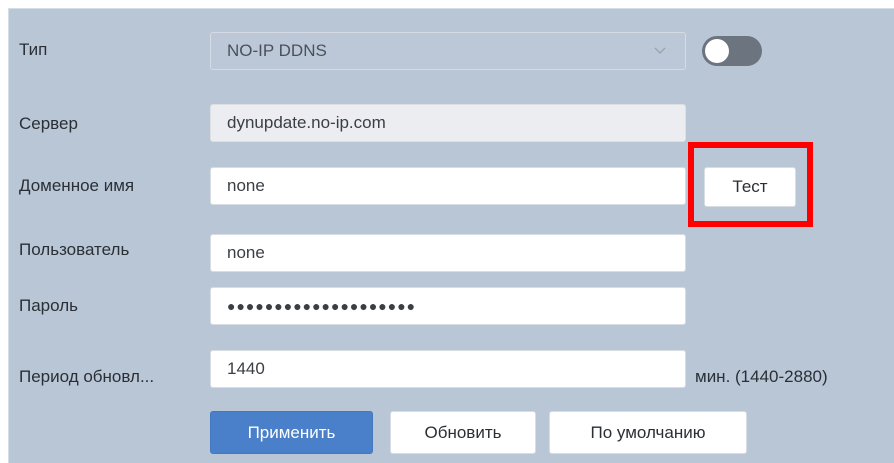  What do you see at coordinates (660, 50) in the screenshot?
I see `chevron-down-icon` at bounding box center [660, 50].